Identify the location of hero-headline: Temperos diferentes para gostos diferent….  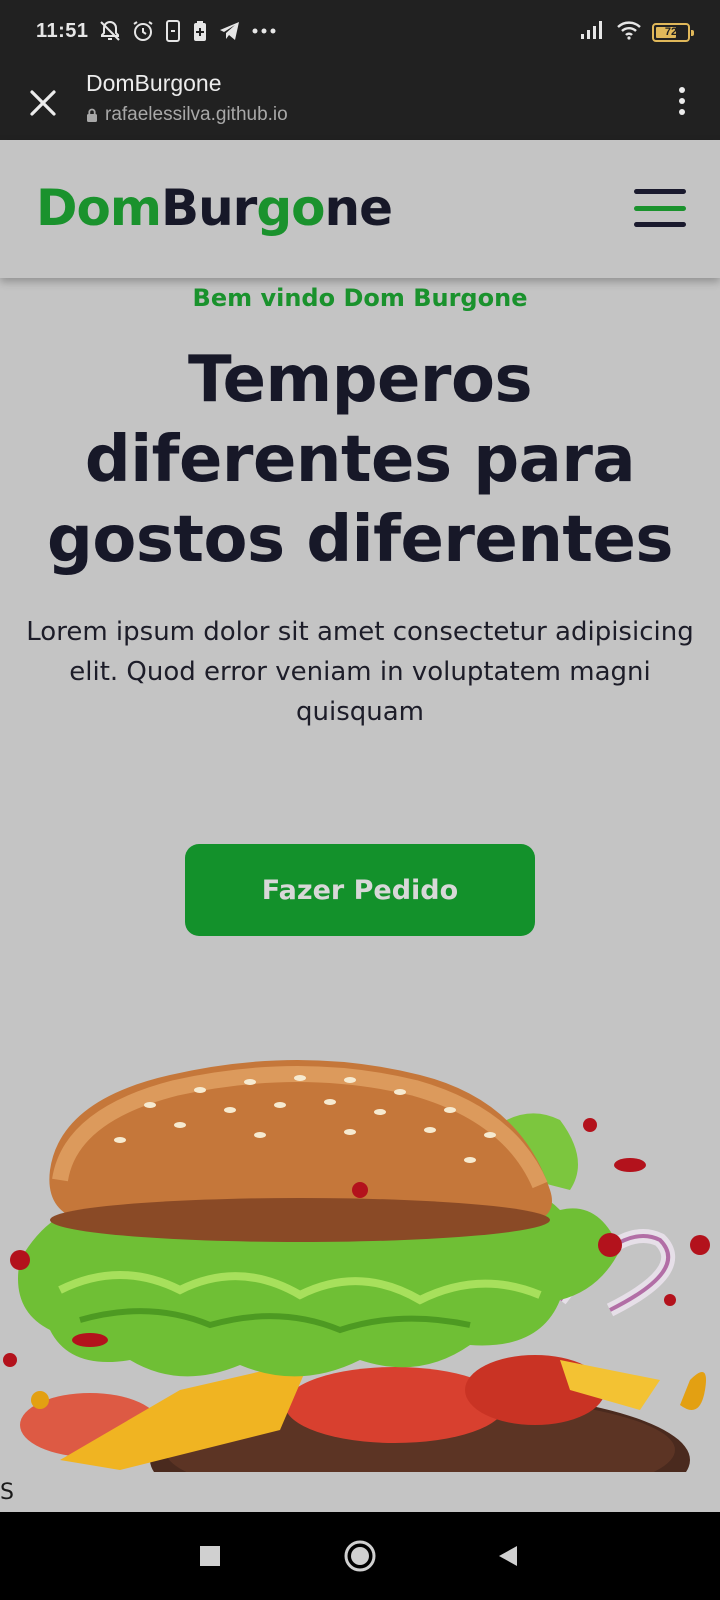
(360, 460).